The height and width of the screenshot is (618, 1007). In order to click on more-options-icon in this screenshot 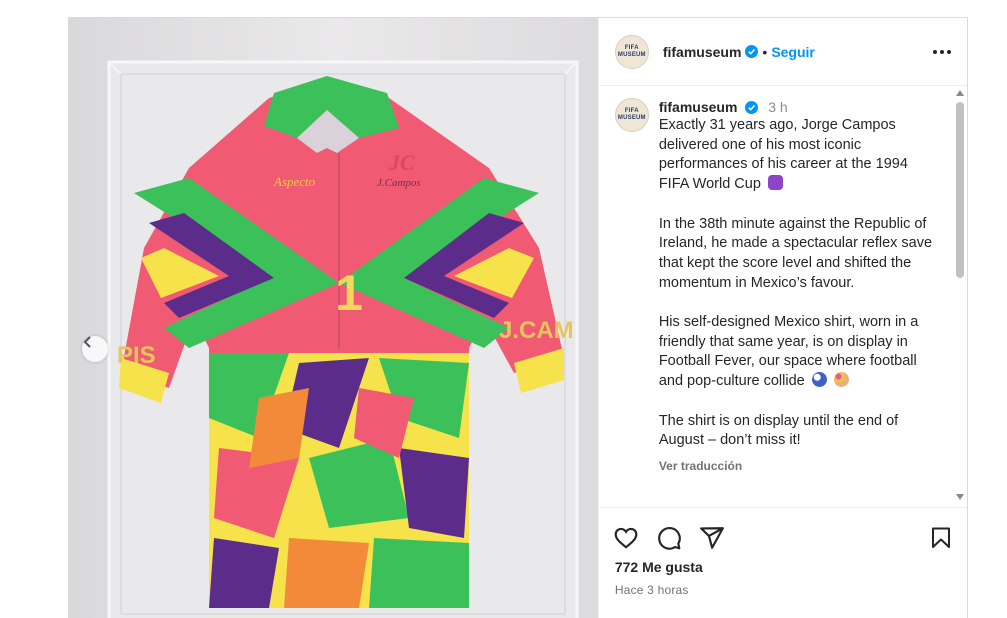, I will do `click(942, 52)`.